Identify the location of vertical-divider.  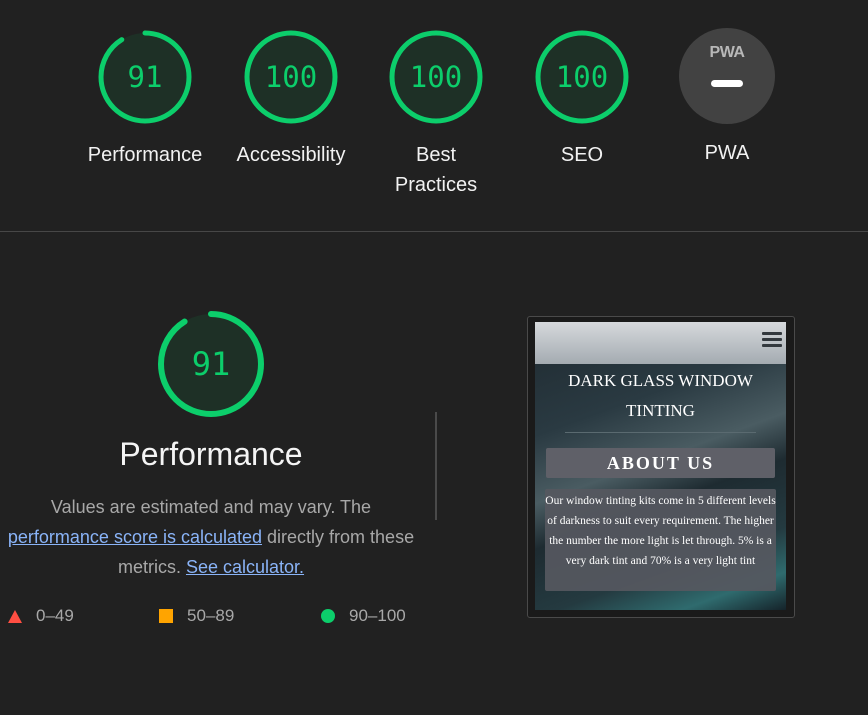
(436, 466).